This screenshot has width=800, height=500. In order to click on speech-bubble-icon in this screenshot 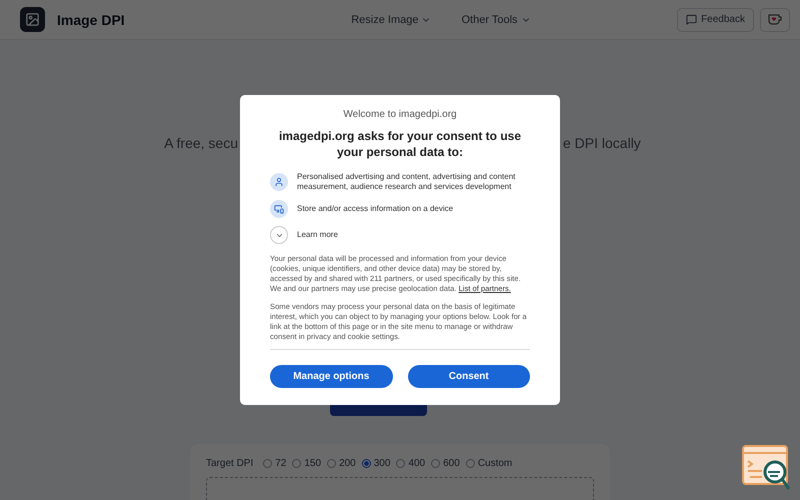, I will do `click(692, 19)`.